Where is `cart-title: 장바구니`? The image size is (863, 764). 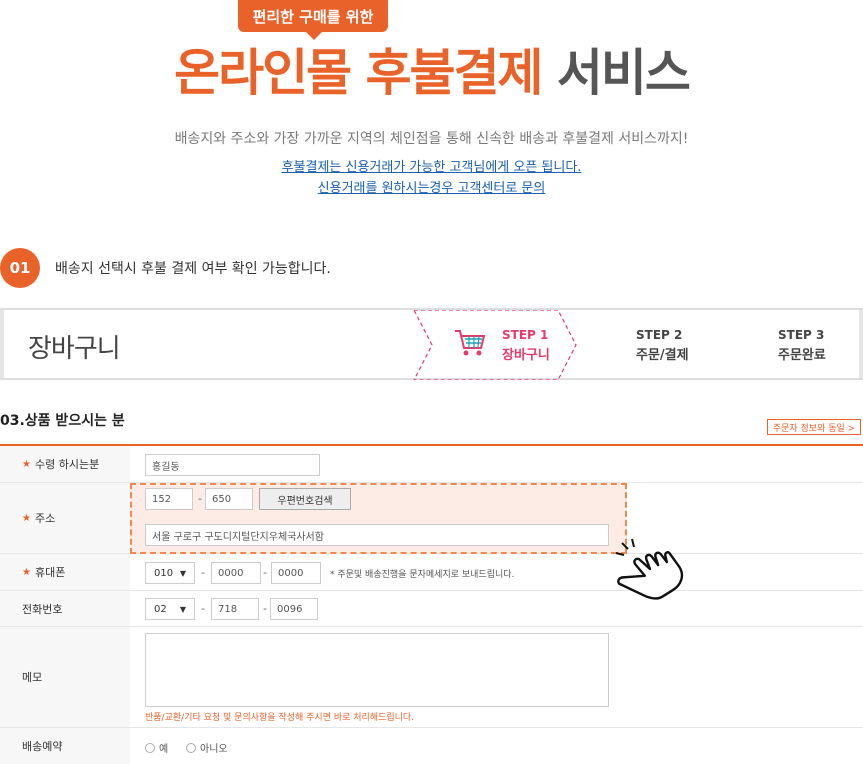 cart-title: 장바구니 is located at coordinates (74, 349).